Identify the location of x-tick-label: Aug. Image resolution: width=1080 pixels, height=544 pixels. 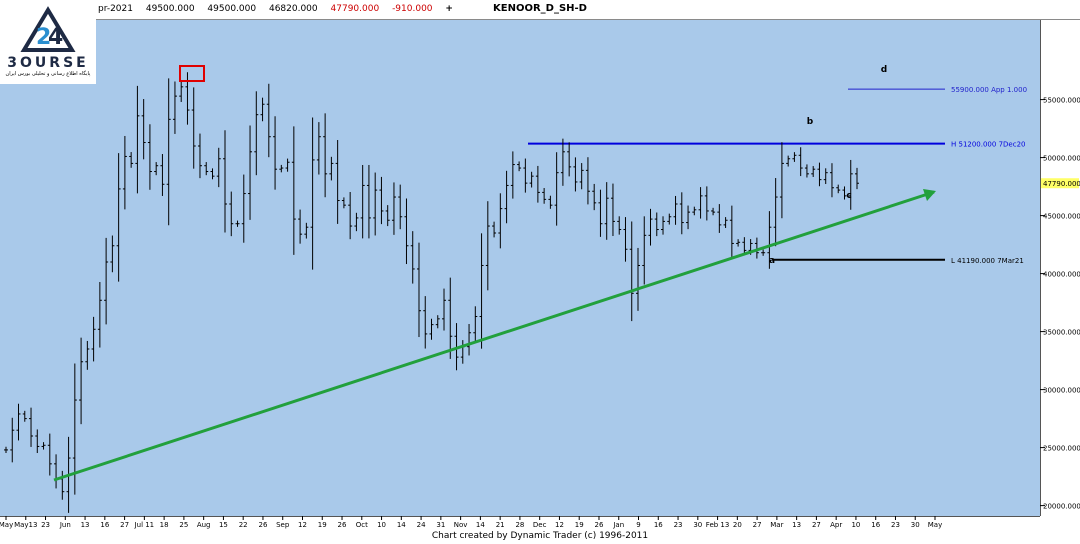
(204, 525).